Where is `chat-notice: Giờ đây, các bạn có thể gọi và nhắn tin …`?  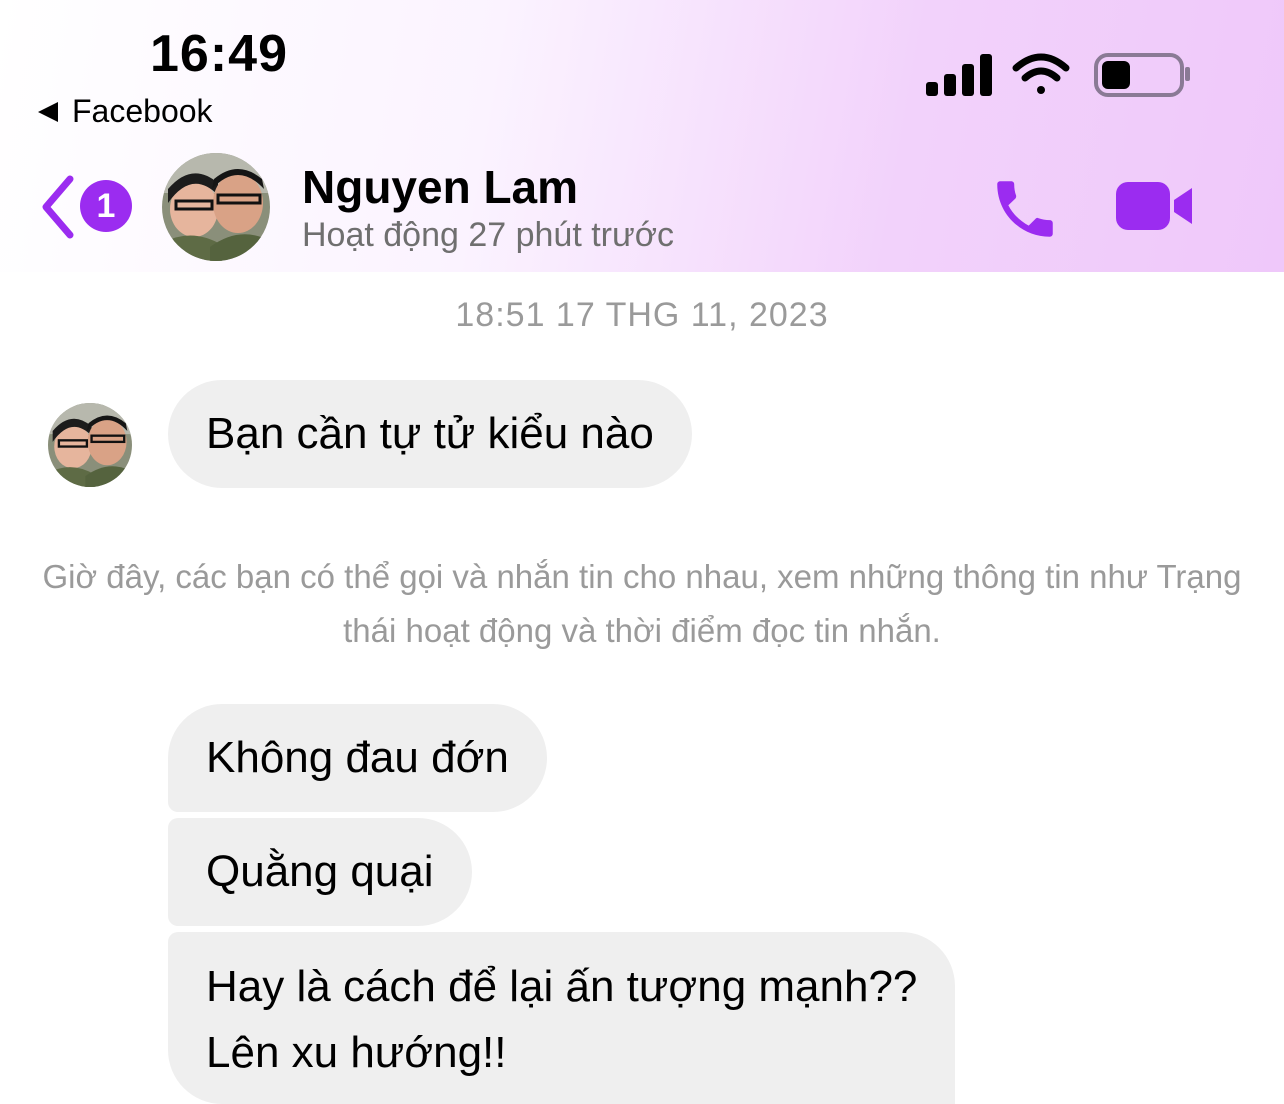 chat-notice: Giờ đây, các bạn có thể gọi và nhắn tin … is located at coordinates (642, 603).